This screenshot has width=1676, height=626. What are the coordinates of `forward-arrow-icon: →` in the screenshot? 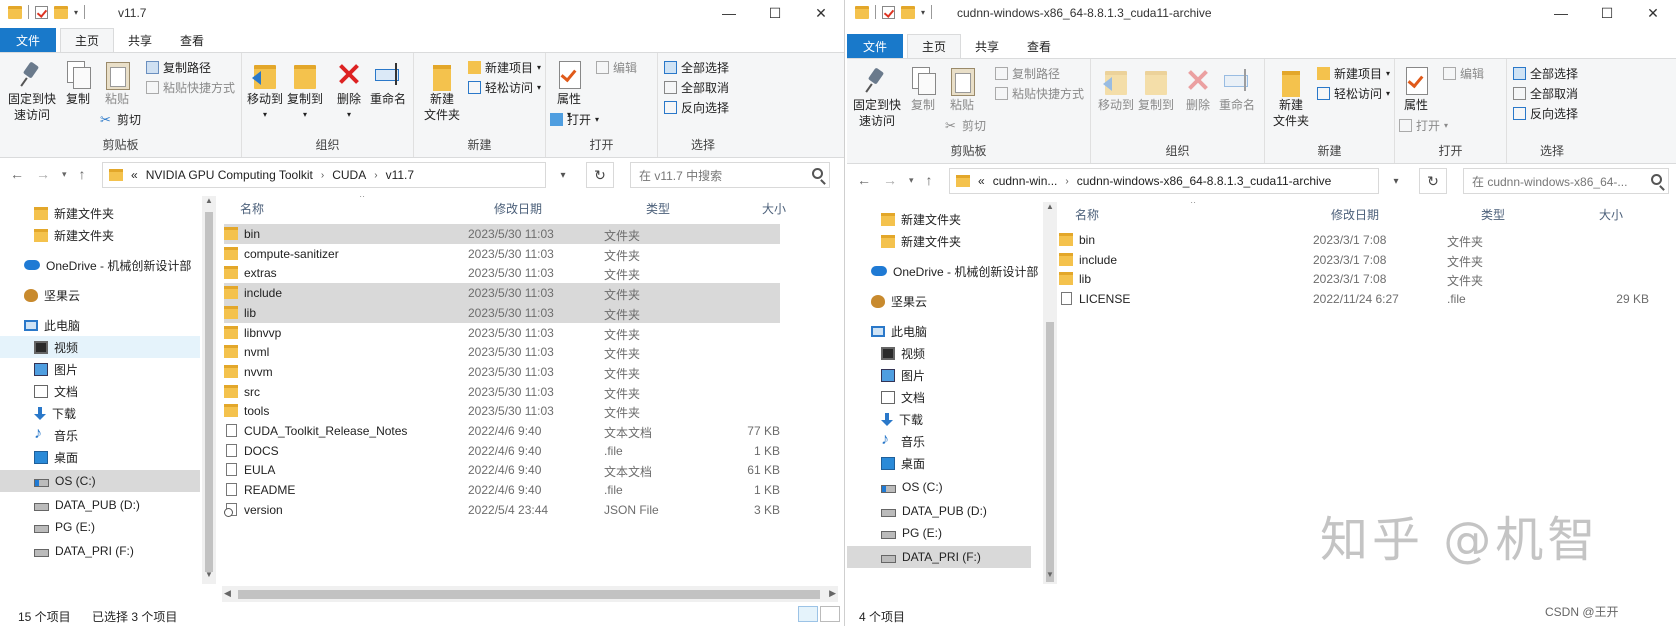 It's located at (43, 174).